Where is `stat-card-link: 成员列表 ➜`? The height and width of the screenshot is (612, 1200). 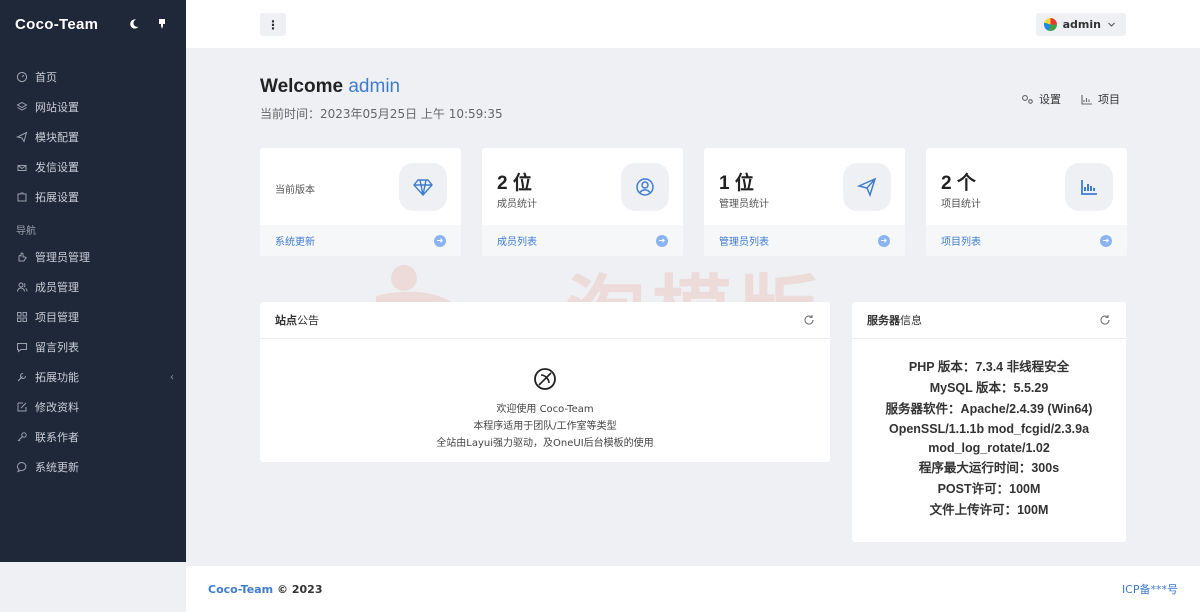
stat-card-link: 成员列表 ➜ is located at coordinates (582, 240).